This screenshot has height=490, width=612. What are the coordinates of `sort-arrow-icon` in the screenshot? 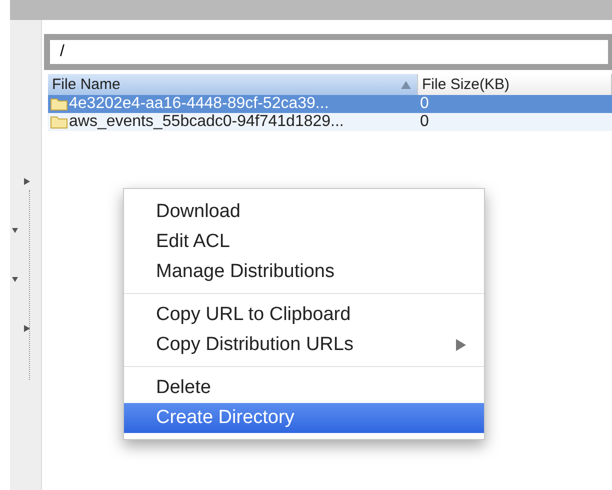 It's located at (406, 84).